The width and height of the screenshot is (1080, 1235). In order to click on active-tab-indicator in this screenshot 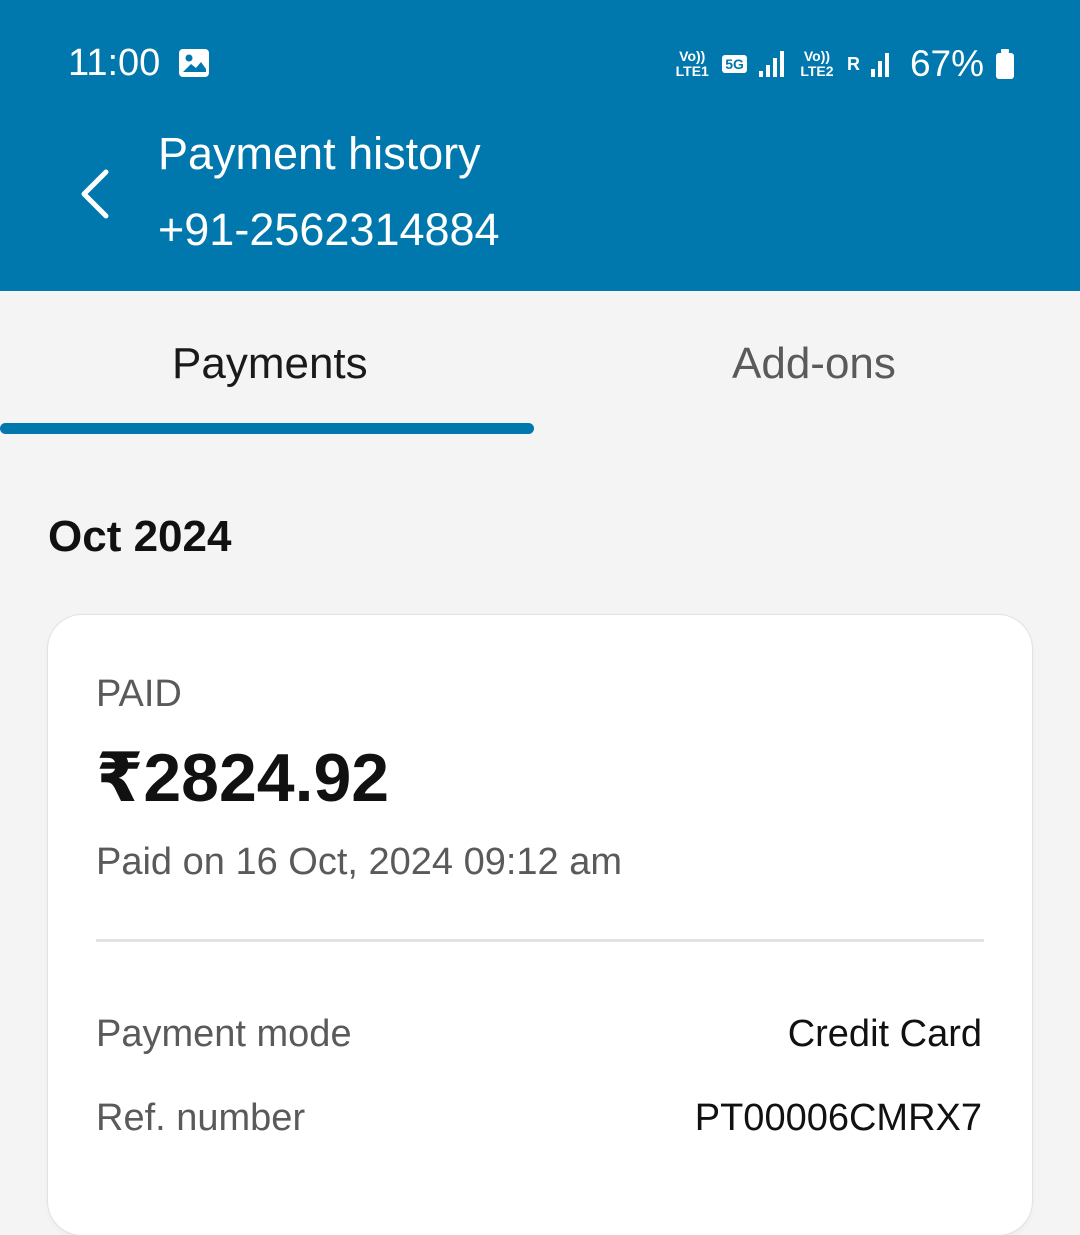, I will do `click(267, 428)`.